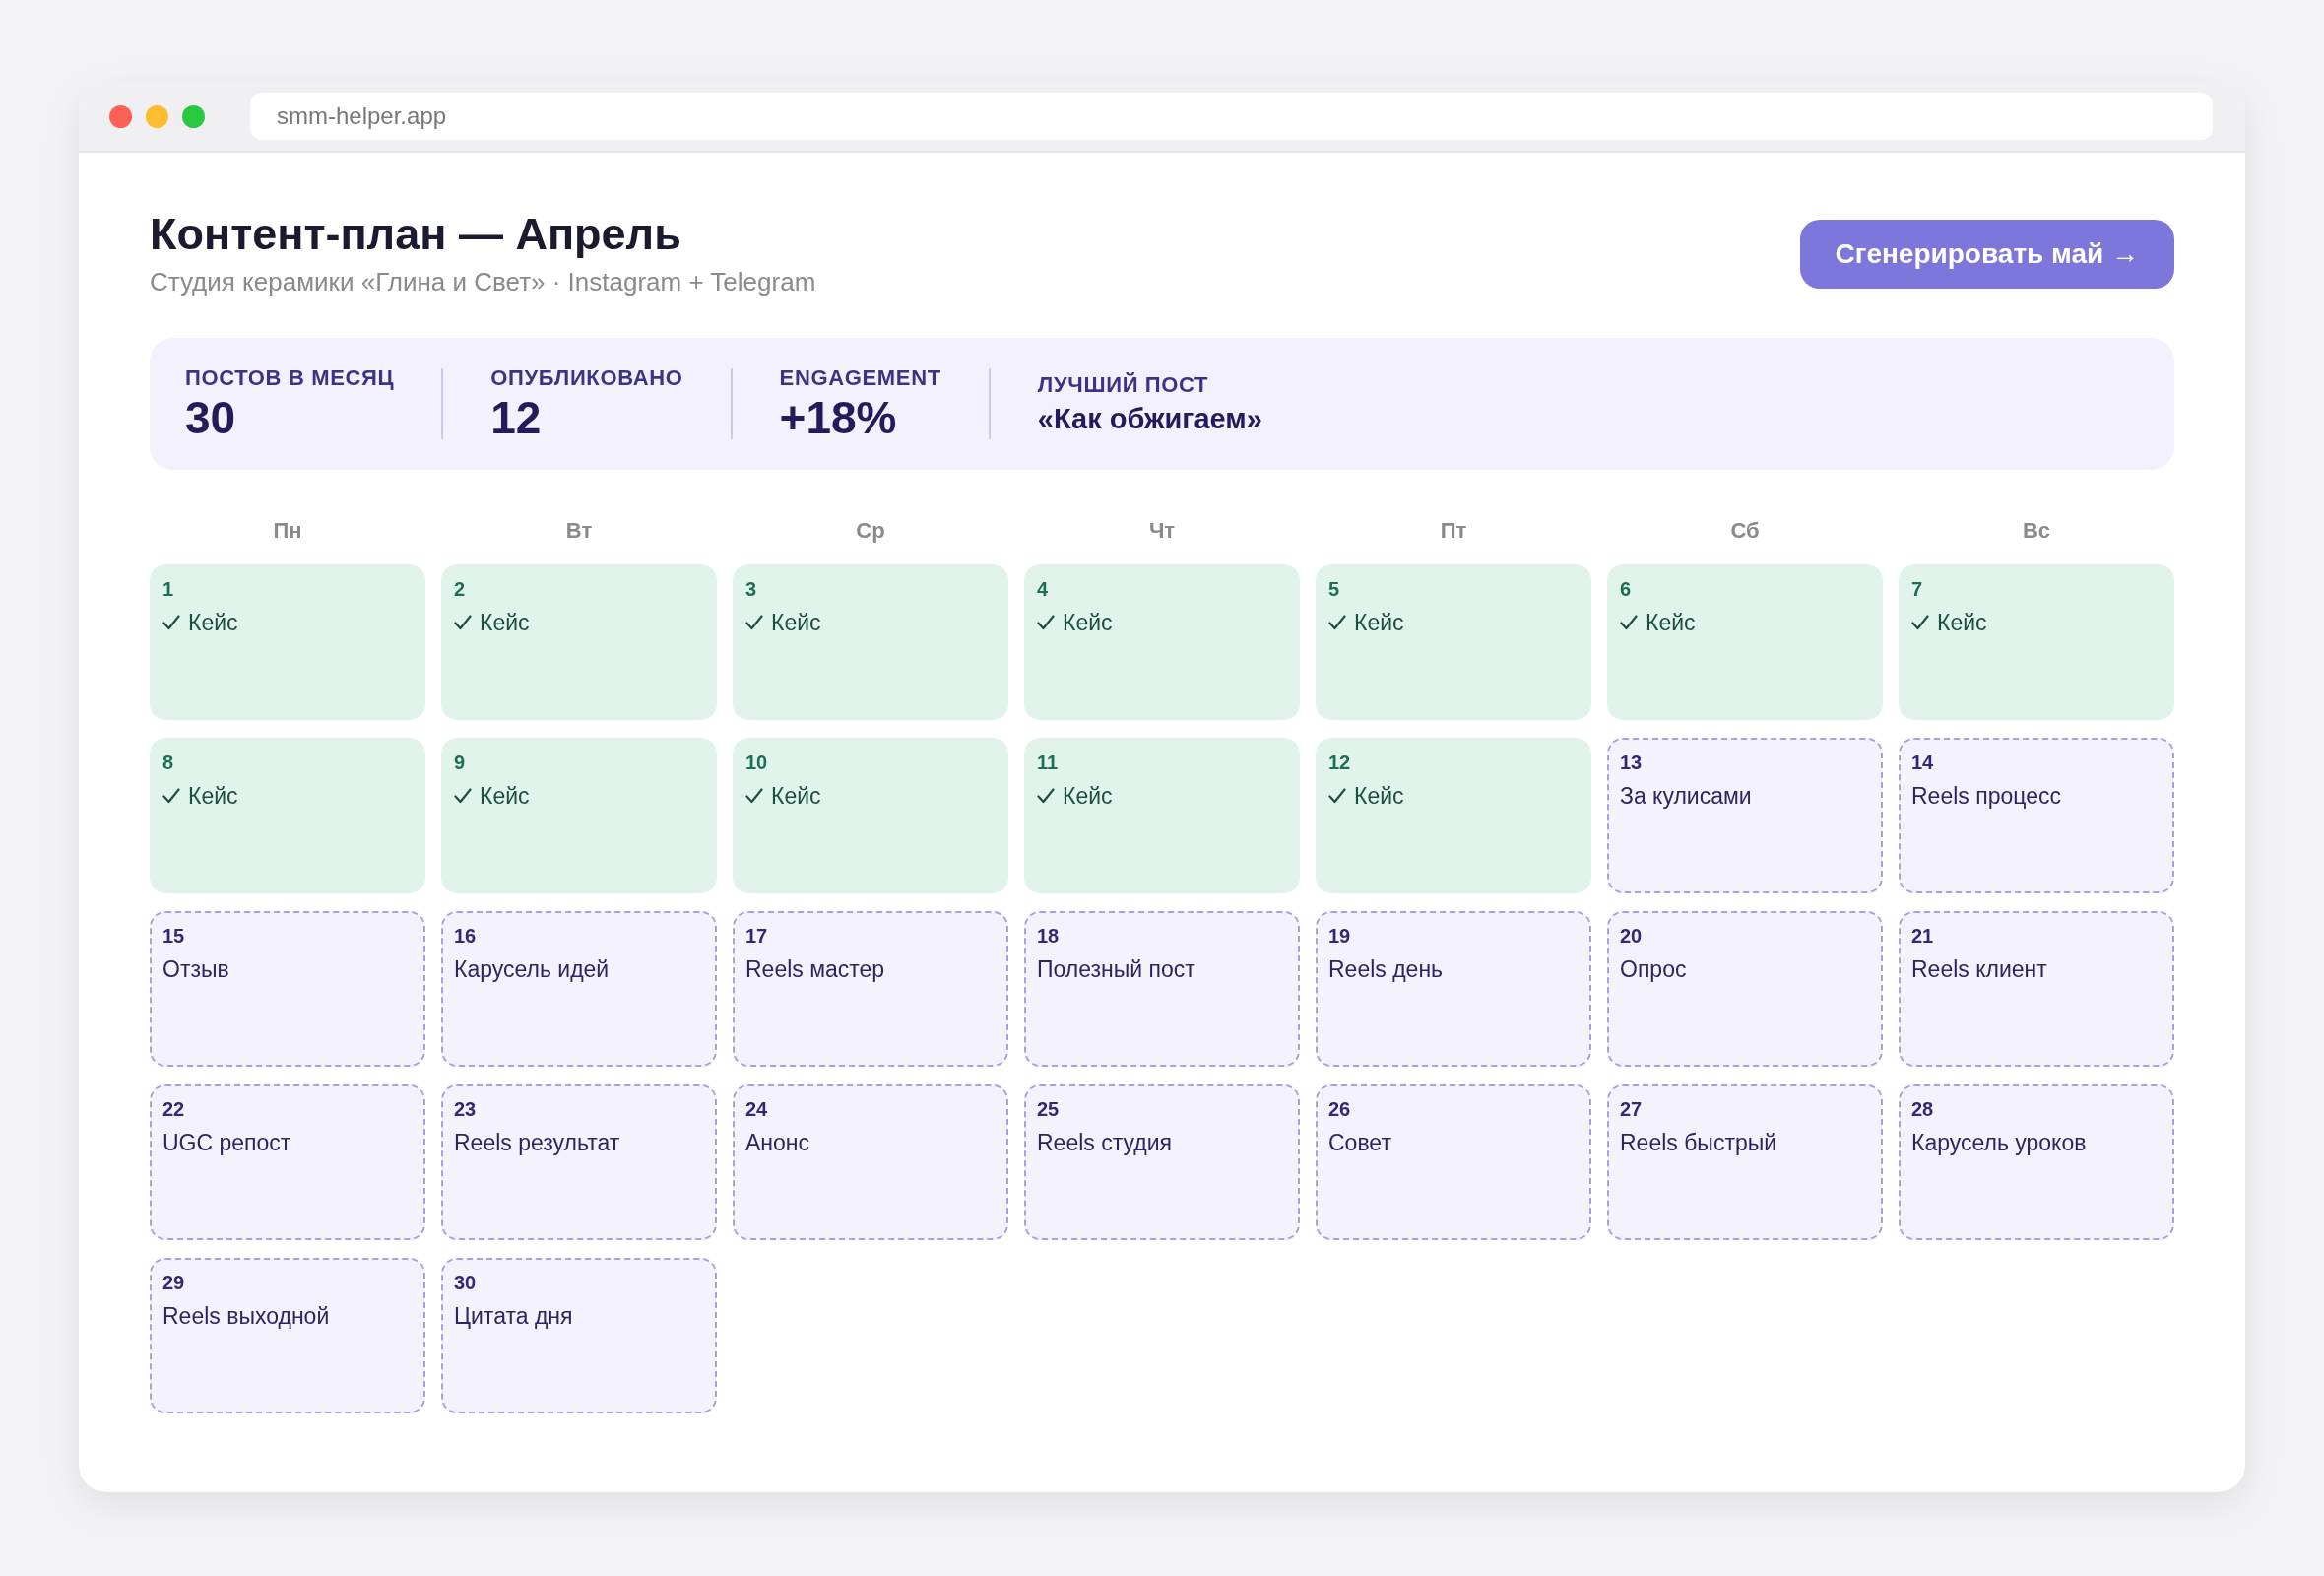 The width and height of the screenshot is (2324, 1576). Describe the element at coordinates (287, 531) in the screenshot. I see `weekday-label: Пн` at that location.